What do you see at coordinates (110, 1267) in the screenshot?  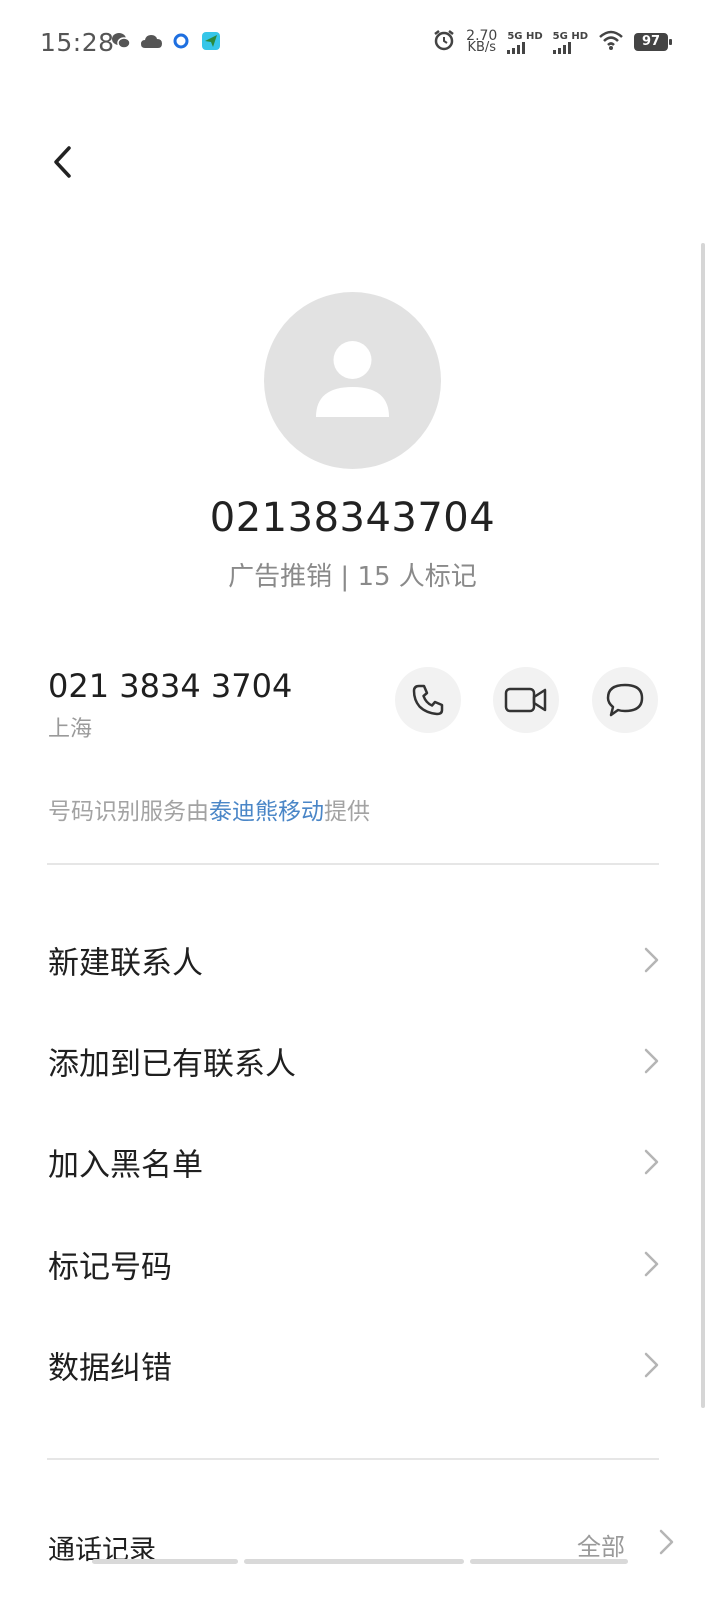 I see `menu-item-label: 标记号码` at bounding box center [110, 1267].